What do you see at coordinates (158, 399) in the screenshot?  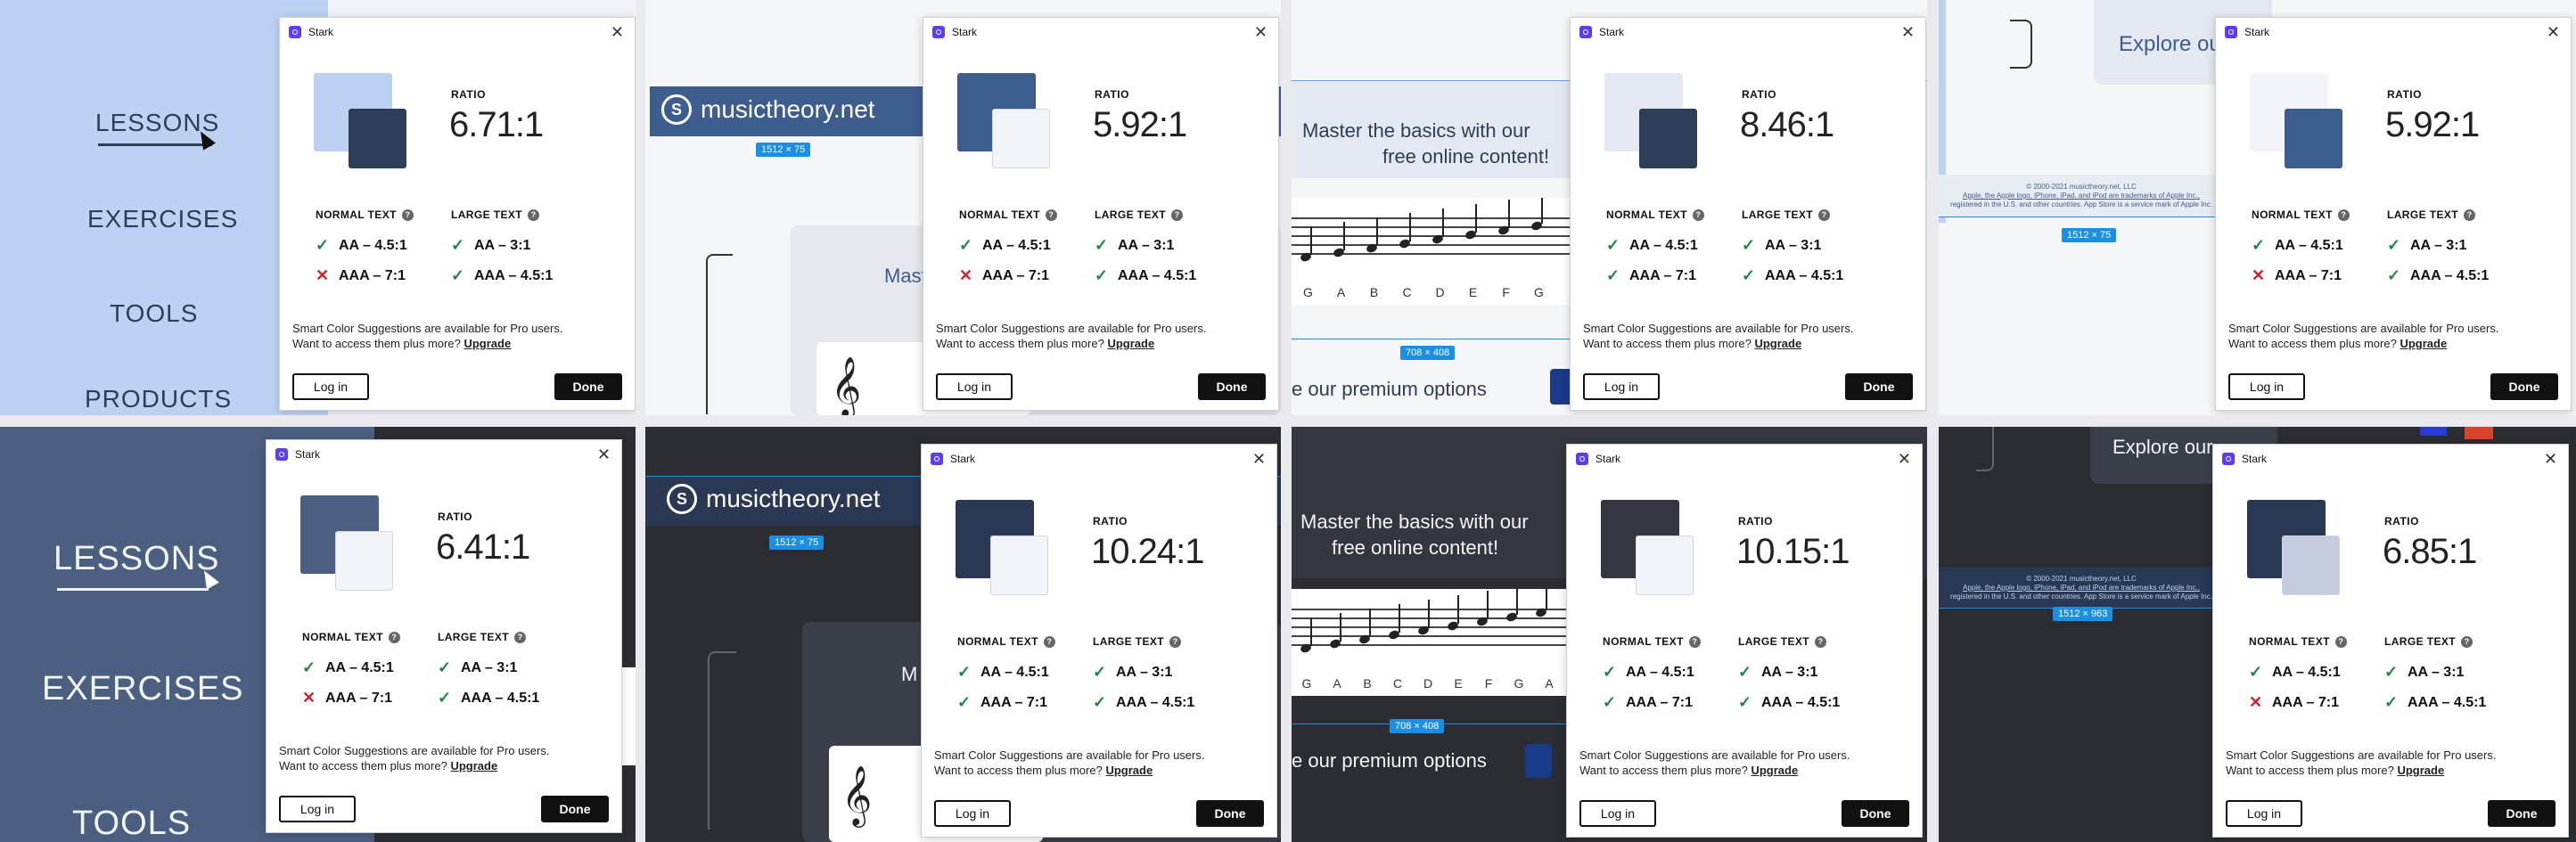 I see `nav-products-link: PRODUCTS` at bounding box center [158, 399].